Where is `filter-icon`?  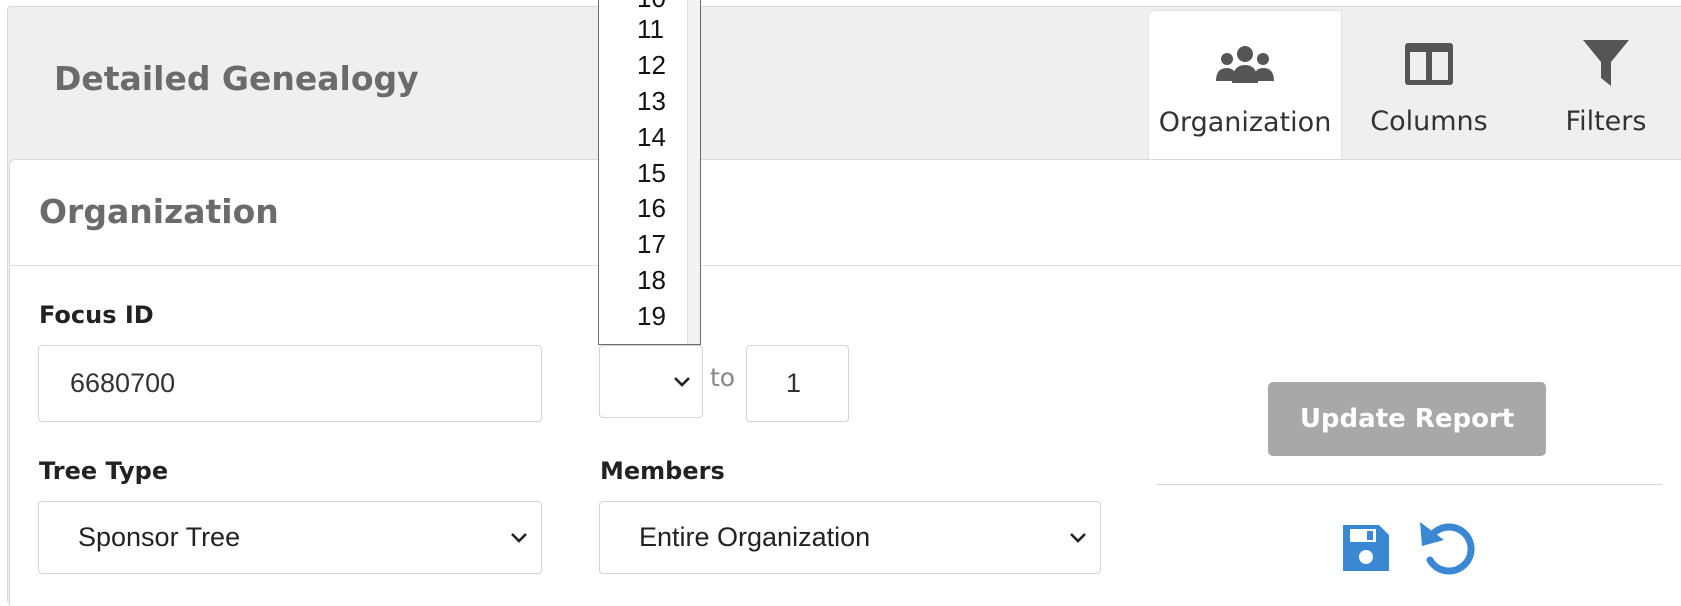 filter-icon is located at coordinates (1606, 64).